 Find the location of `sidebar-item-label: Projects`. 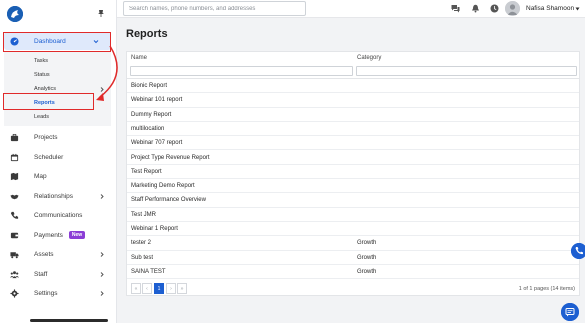

sidebar-item-label: Projects is located at coordinates (46, 138).